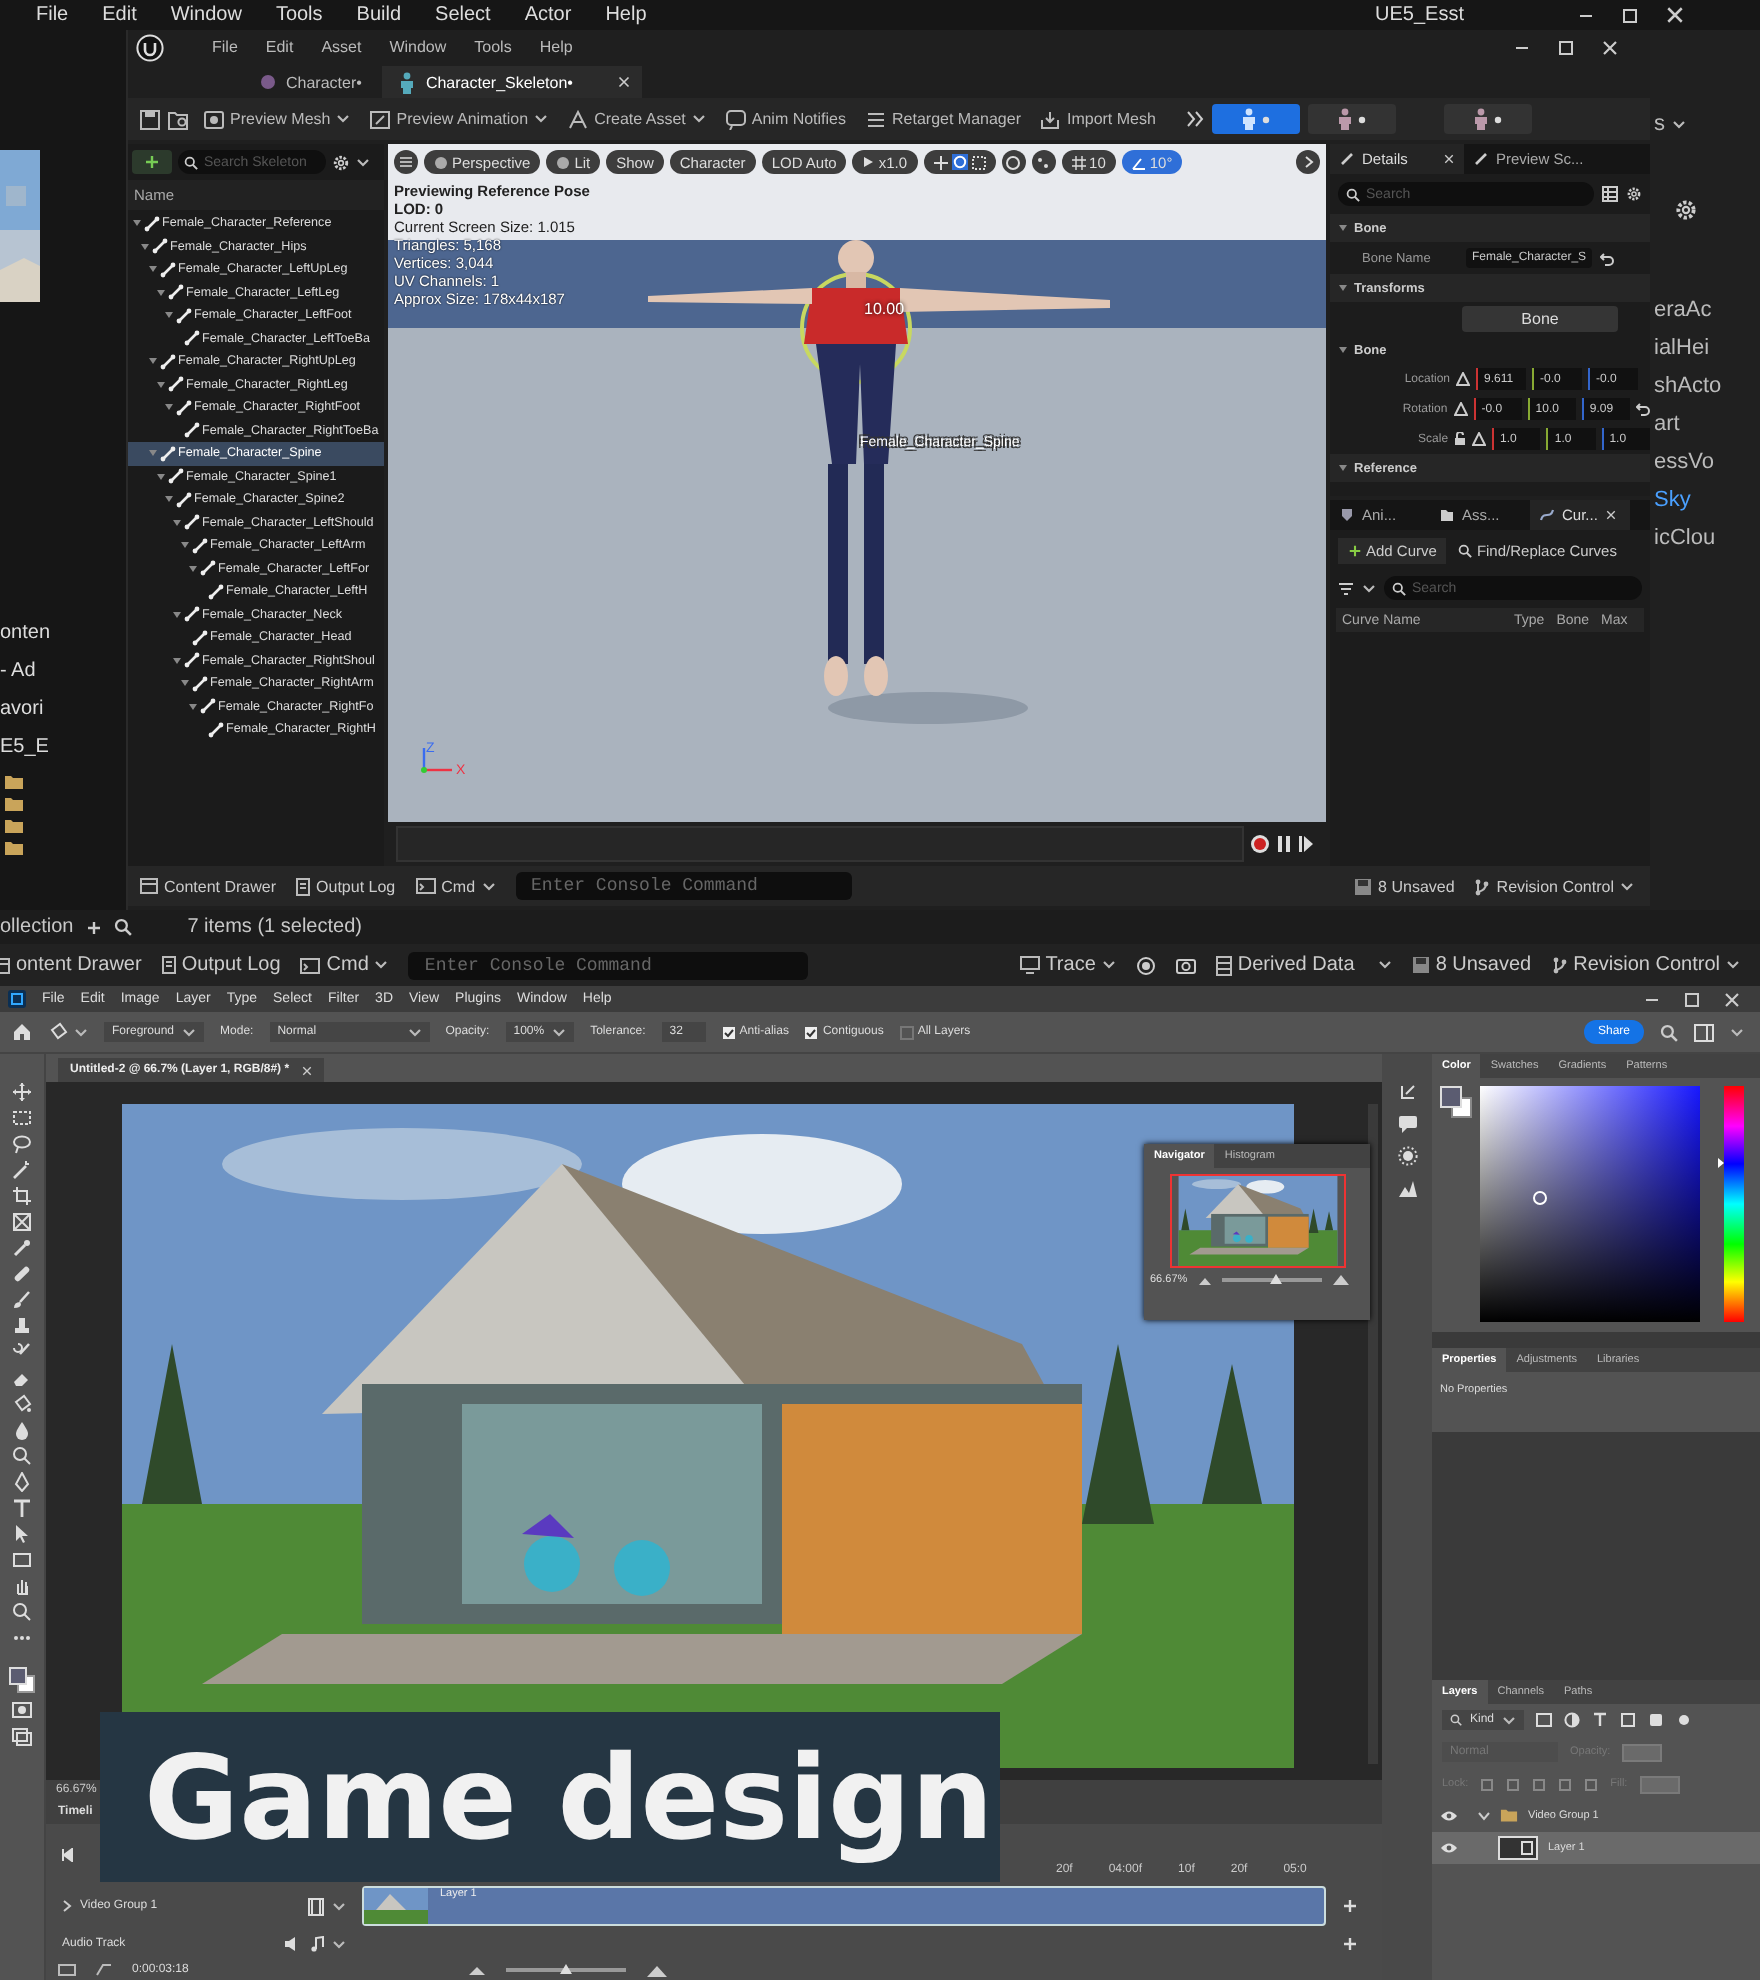 The width and height of the screenshot is (1760, 1980). Describe the element at coordinates (277, 119) in the screenshot. I see `toolbar-button: Preview Mesh` at that location.